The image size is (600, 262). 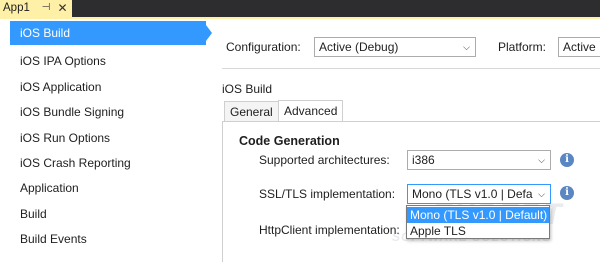 What do you see at coordinates (33, 214) in the screenshot?
I see `sidebar-item-label: Build` at bounding box center [33, 214].